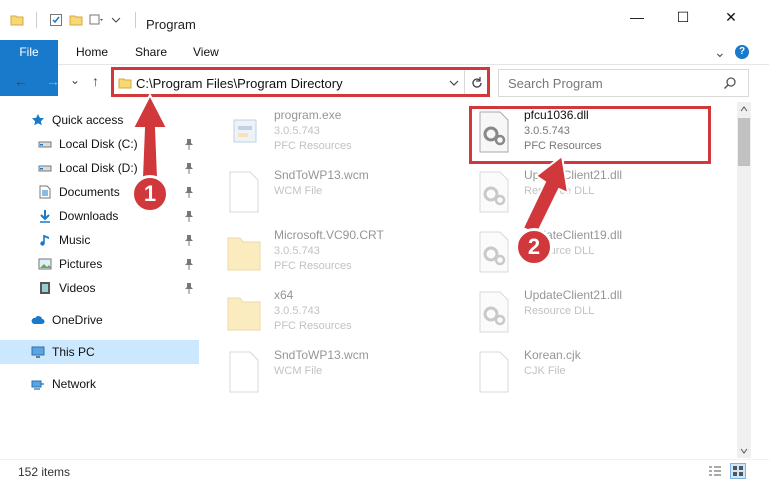 This screenshot has height=495, width=769. What do you see at coordinates (75, 240) in the screenshot?
I see `sidebar-item-label: Music` at bounding box center [75, 240].